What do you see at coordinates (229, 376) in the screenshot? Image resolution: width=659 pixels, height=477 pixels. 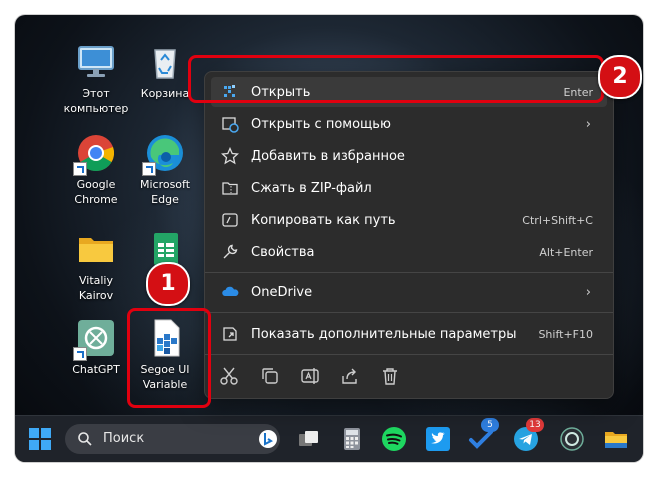 I see `cut-icon` at bounding box center [229, 376].